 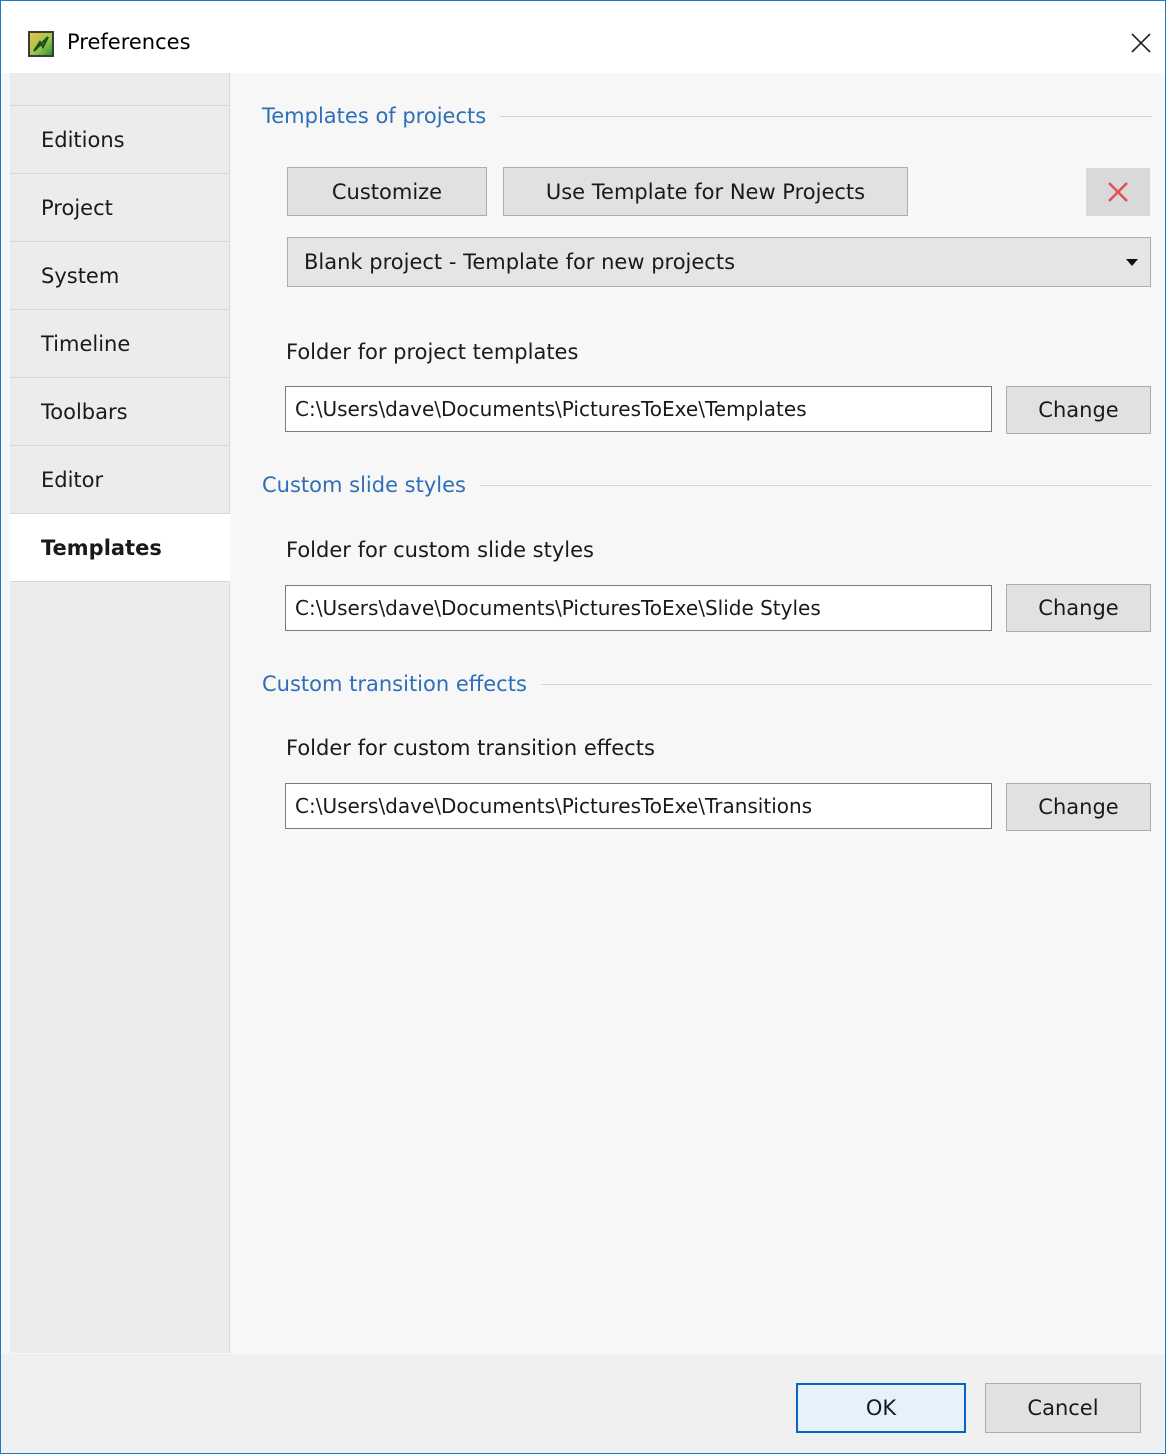 I want to click on close-icon, so click(x=1141, y=43).